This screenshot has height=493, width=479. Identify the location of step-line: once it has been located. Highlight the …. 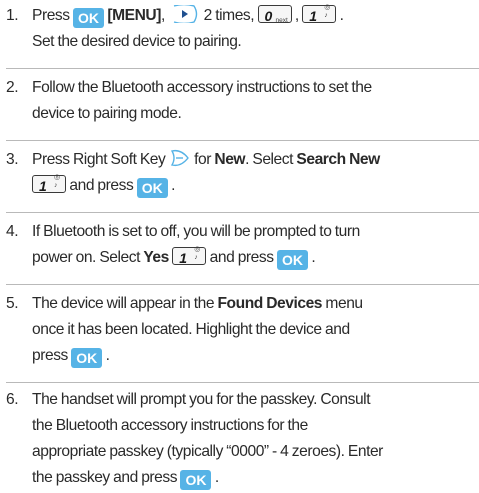
(191, 329).